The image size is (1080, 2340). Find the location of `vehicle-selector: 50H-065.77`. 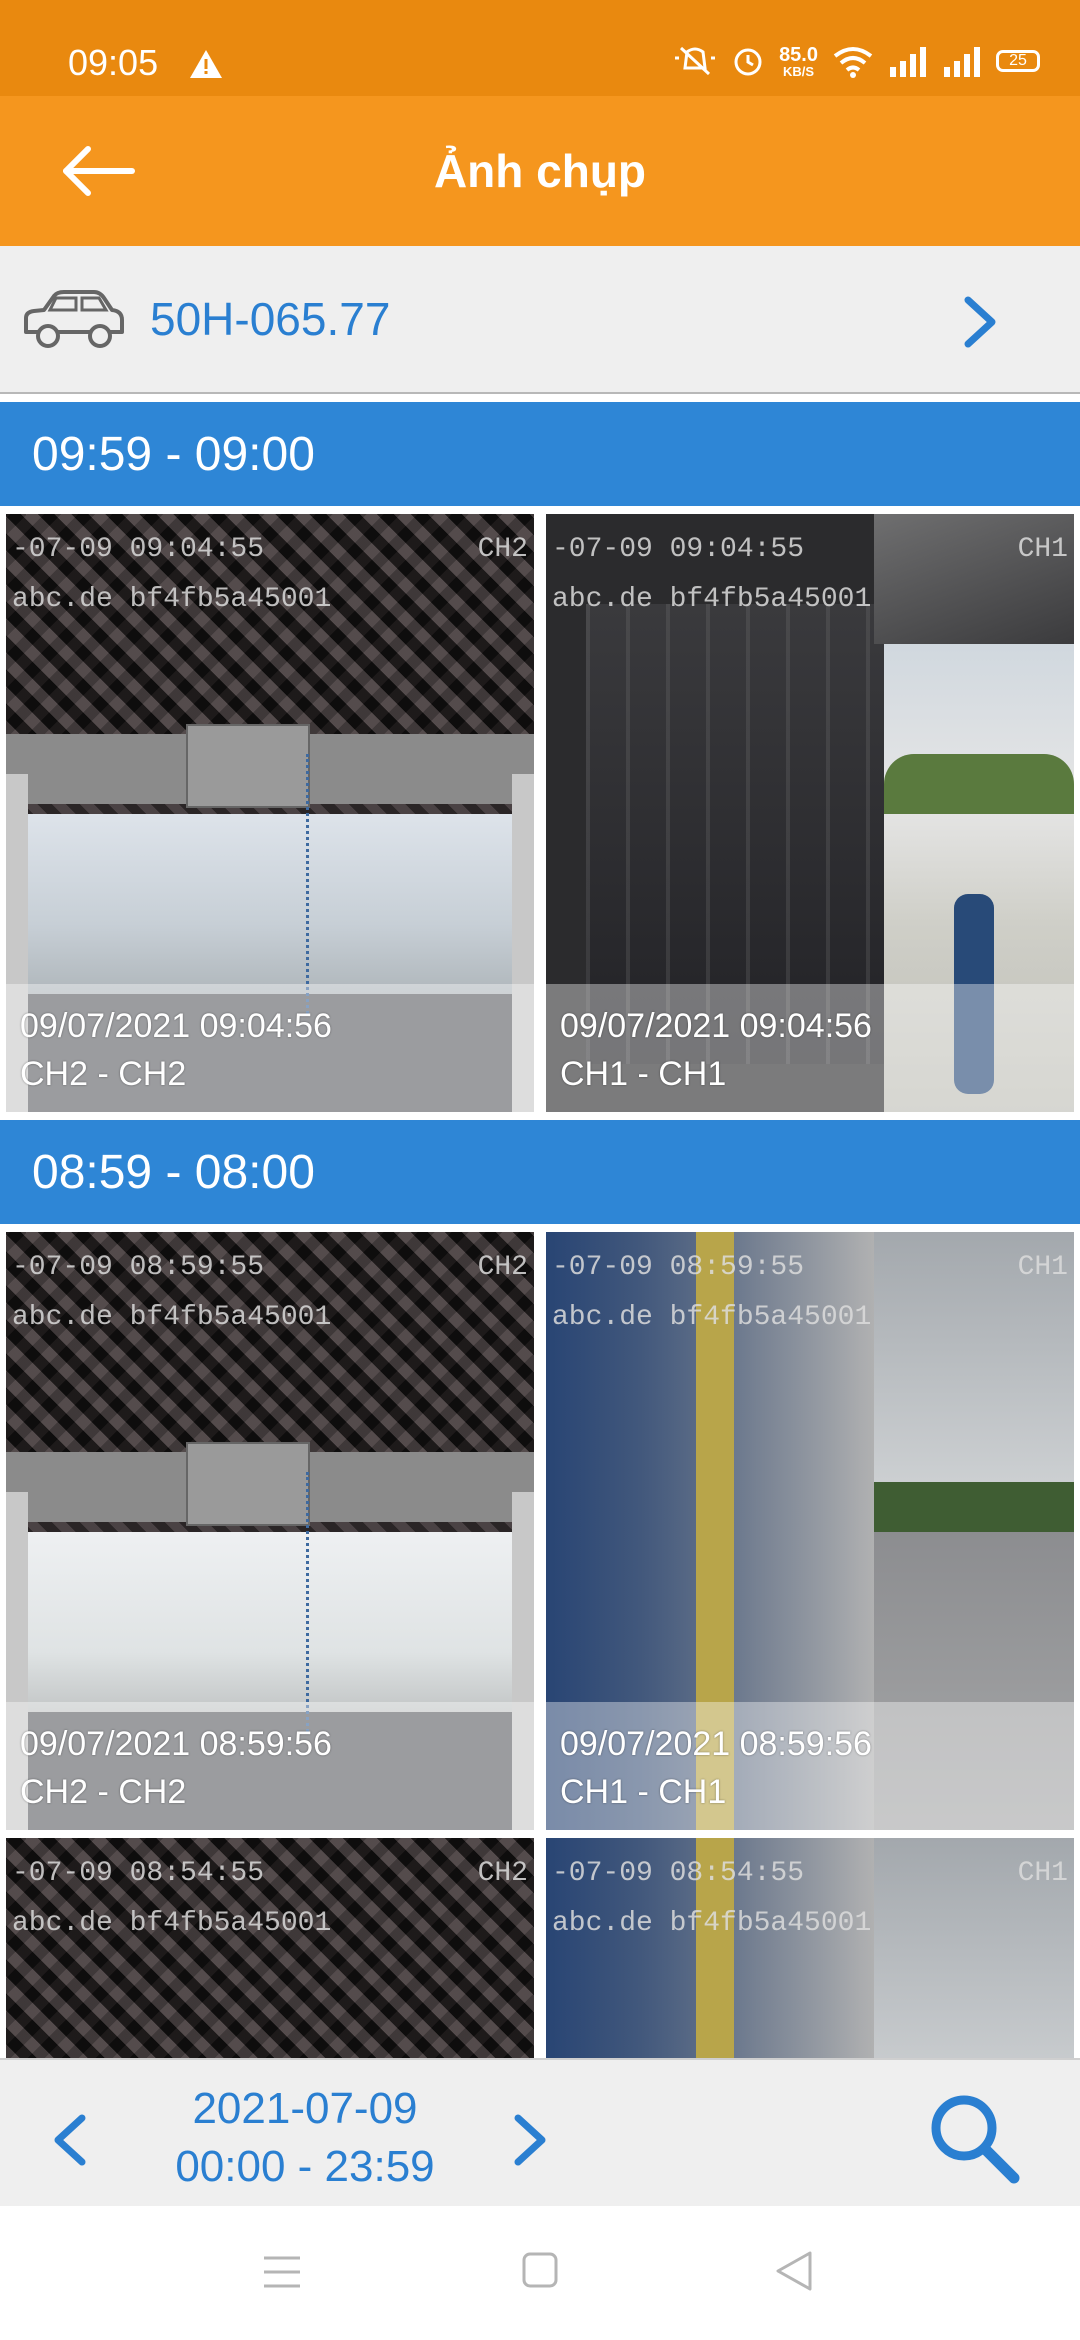

vehicle-selector: 50H-065.77 is located at coordinates (540, 320).